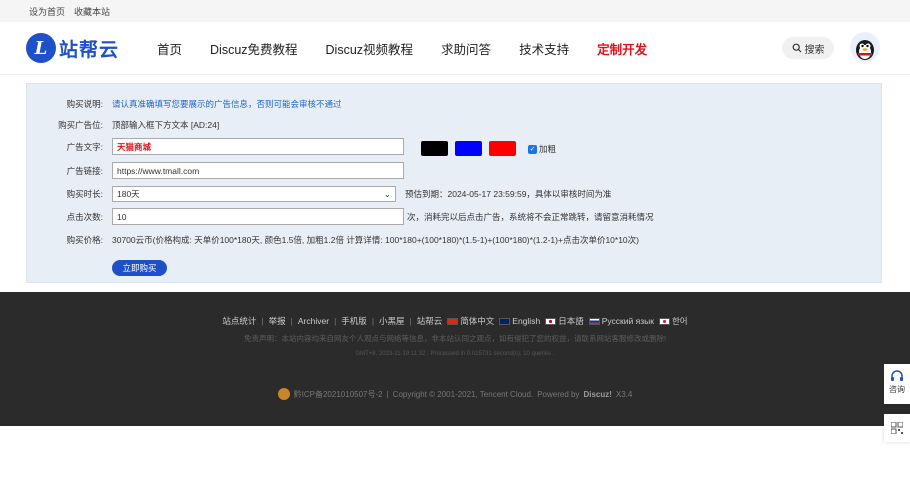  Describe the element at coordinates (814, 50) in the screenshot. I see `search-label: 搜索` at that location.